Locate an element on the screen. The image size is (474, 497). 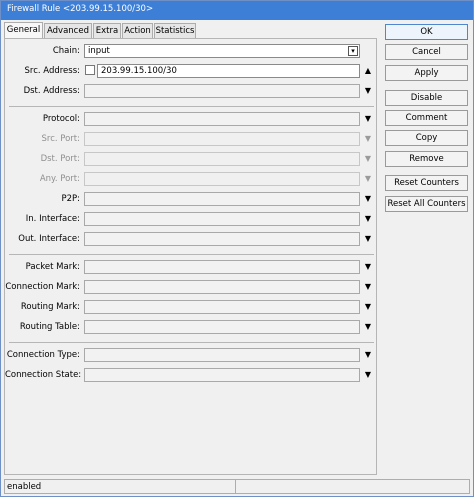
tab-statistics: Statistics is located at coordinates (175, 30).